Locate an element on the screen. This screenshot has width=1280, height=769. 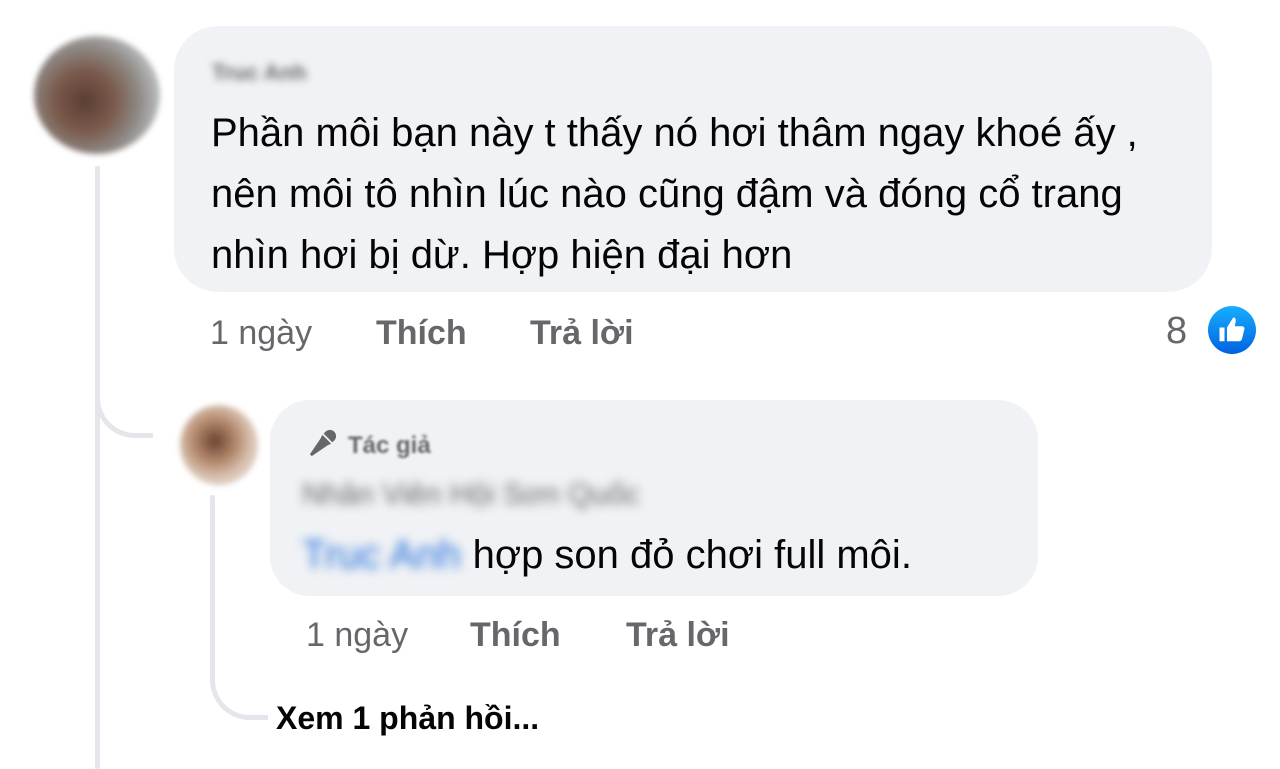
microphone-icon is located at coordinates (323, 445).